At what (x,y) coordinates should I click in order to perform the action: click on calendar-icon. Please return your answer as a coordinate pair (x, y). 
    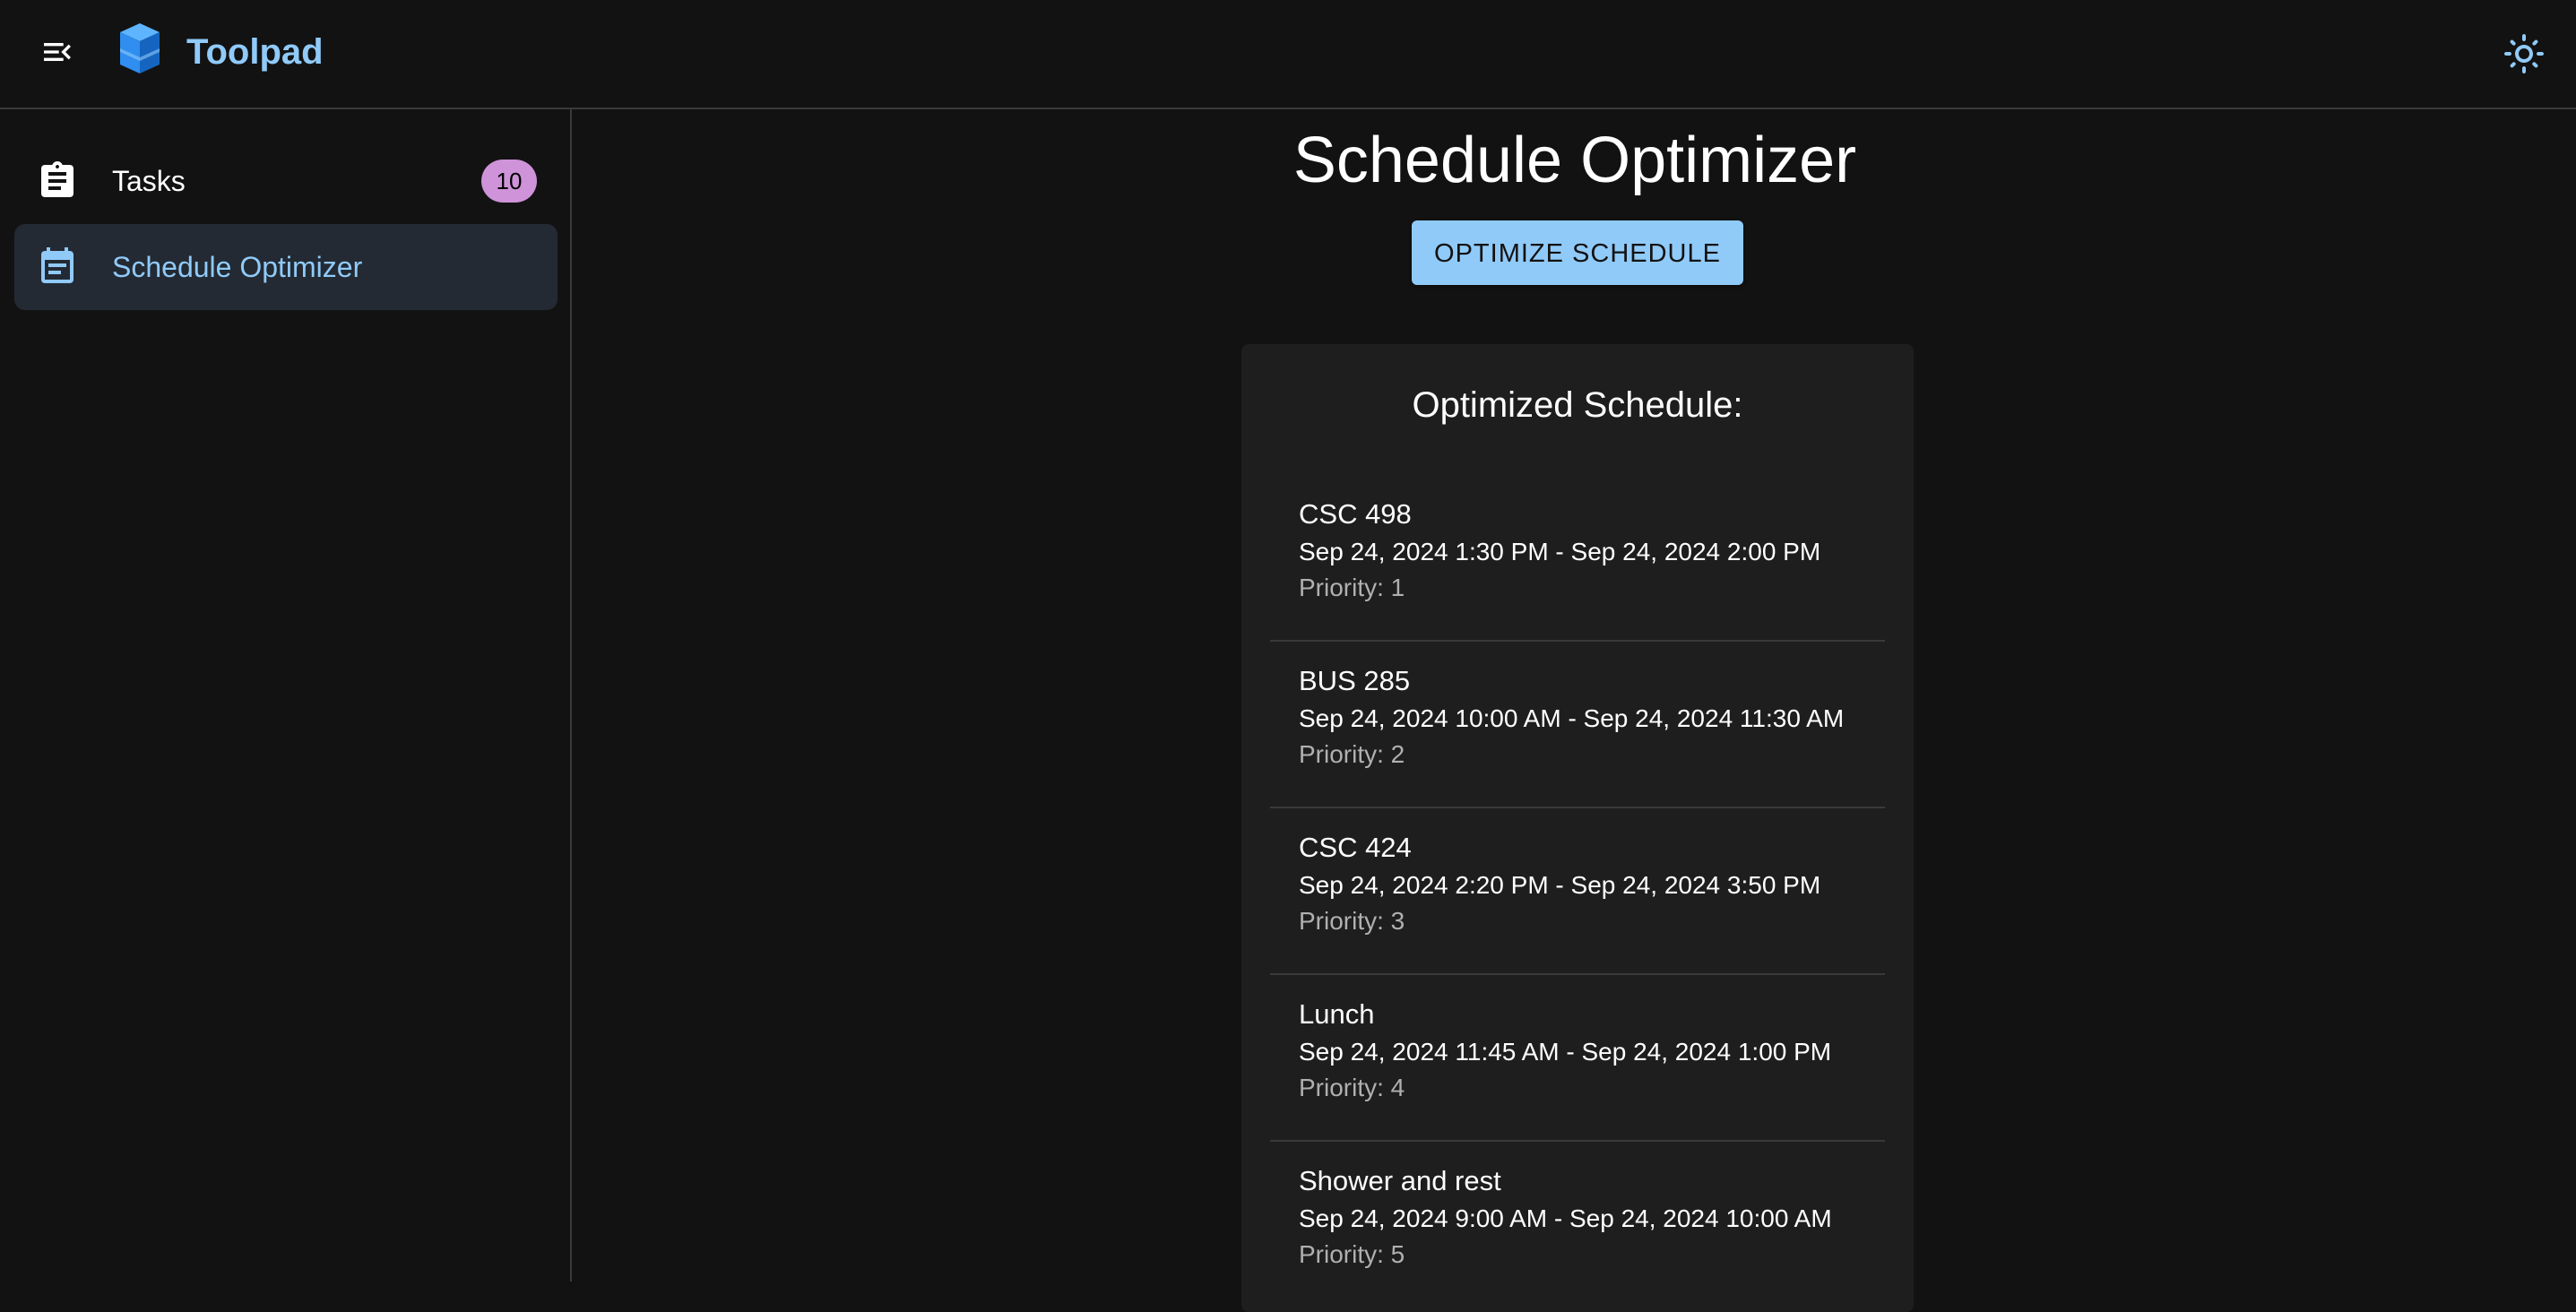
    Looking at the image, I should click on (57, 265).